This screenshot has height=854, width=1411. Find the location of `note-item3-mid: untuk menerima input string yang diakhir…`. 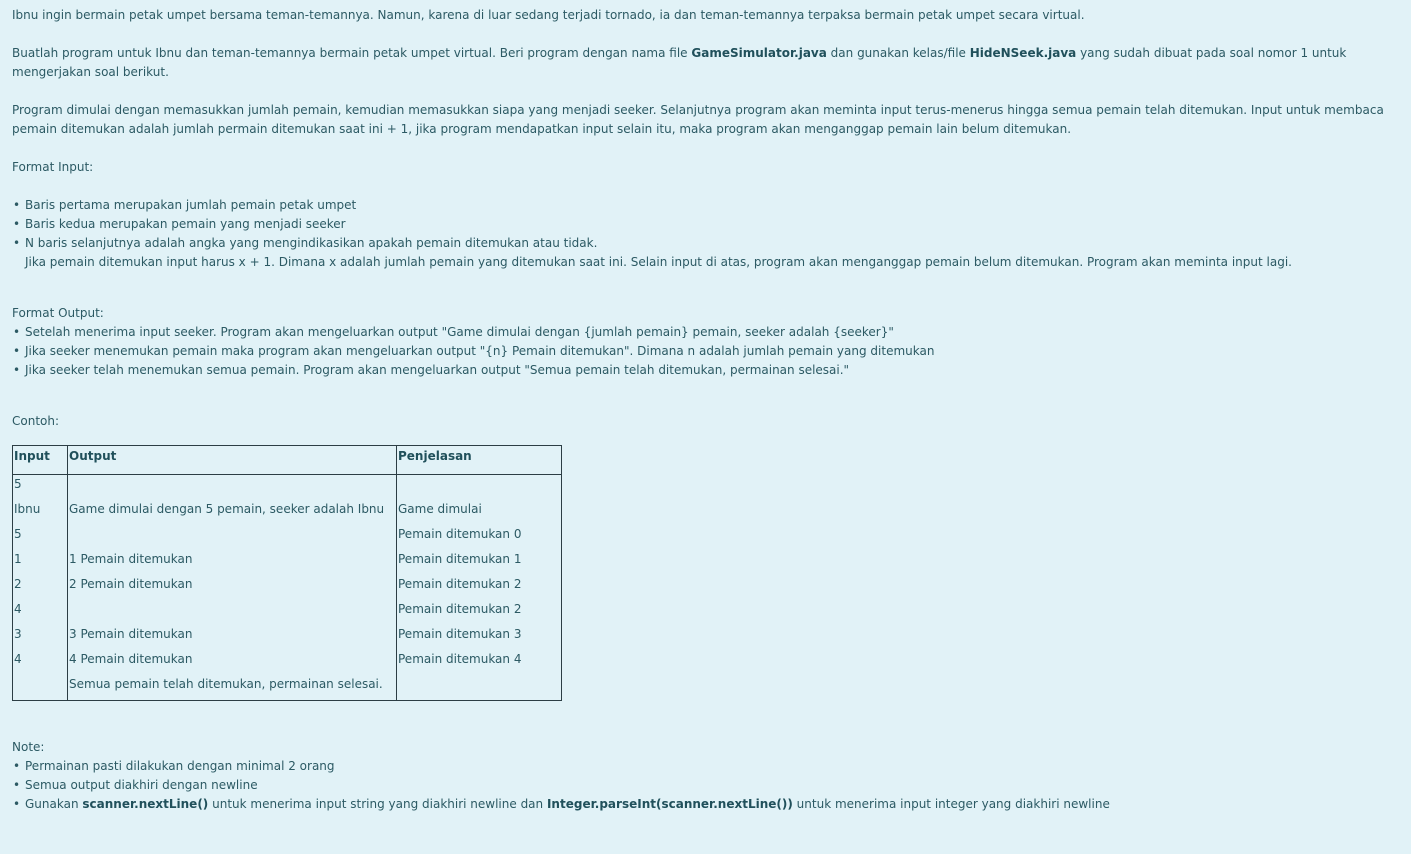

note-item3-mid: untuk menerima input string yang diakhir… is located at coordinates (377, 804).